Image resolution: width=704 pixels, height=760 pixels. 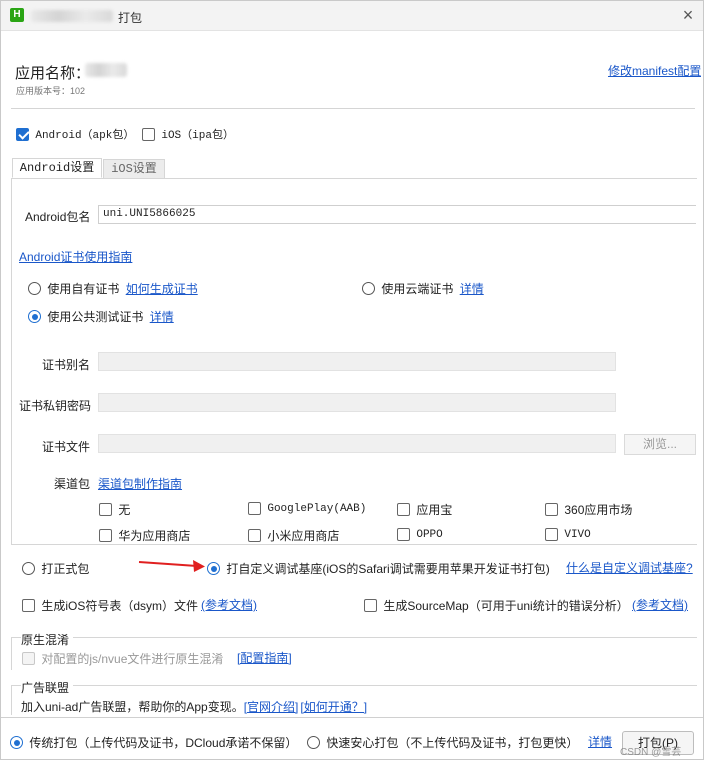 I want to click on window-title: 打包, so click(x=130, y=18).